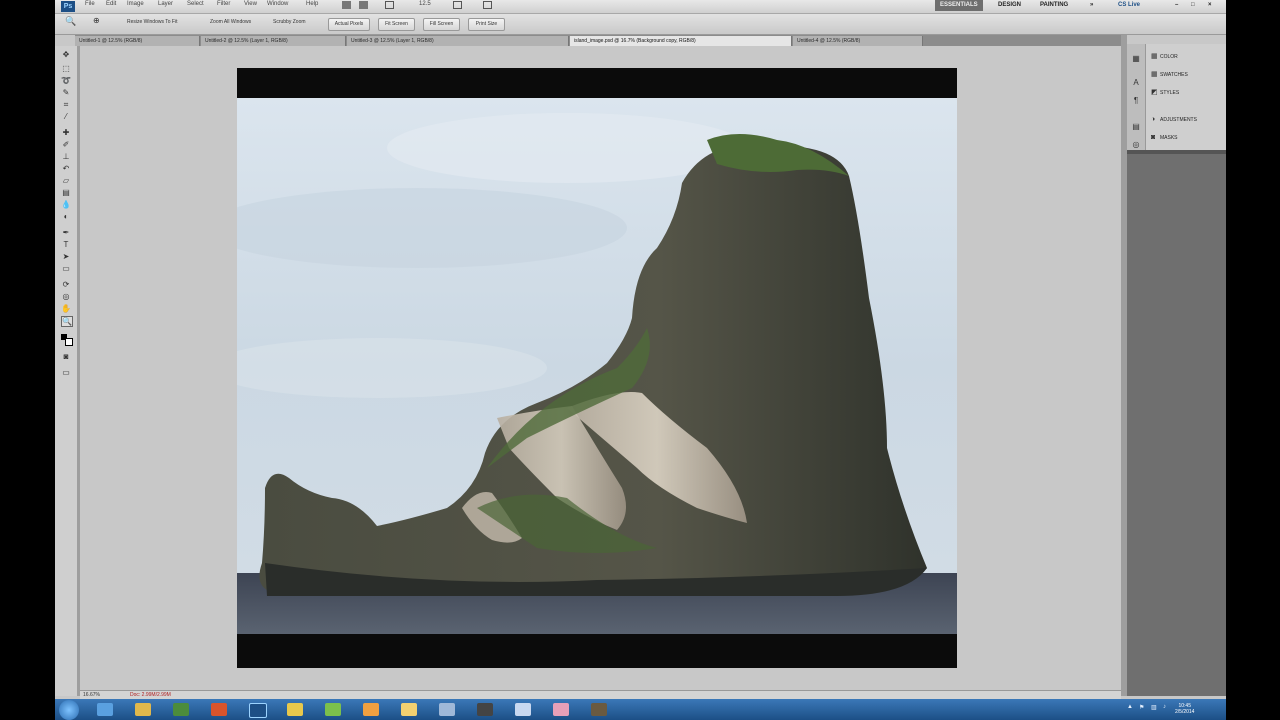 This screenshot has width=1280, height=720. I want to click on panel-masks: ◙ MASKS, so click(1164, 138).